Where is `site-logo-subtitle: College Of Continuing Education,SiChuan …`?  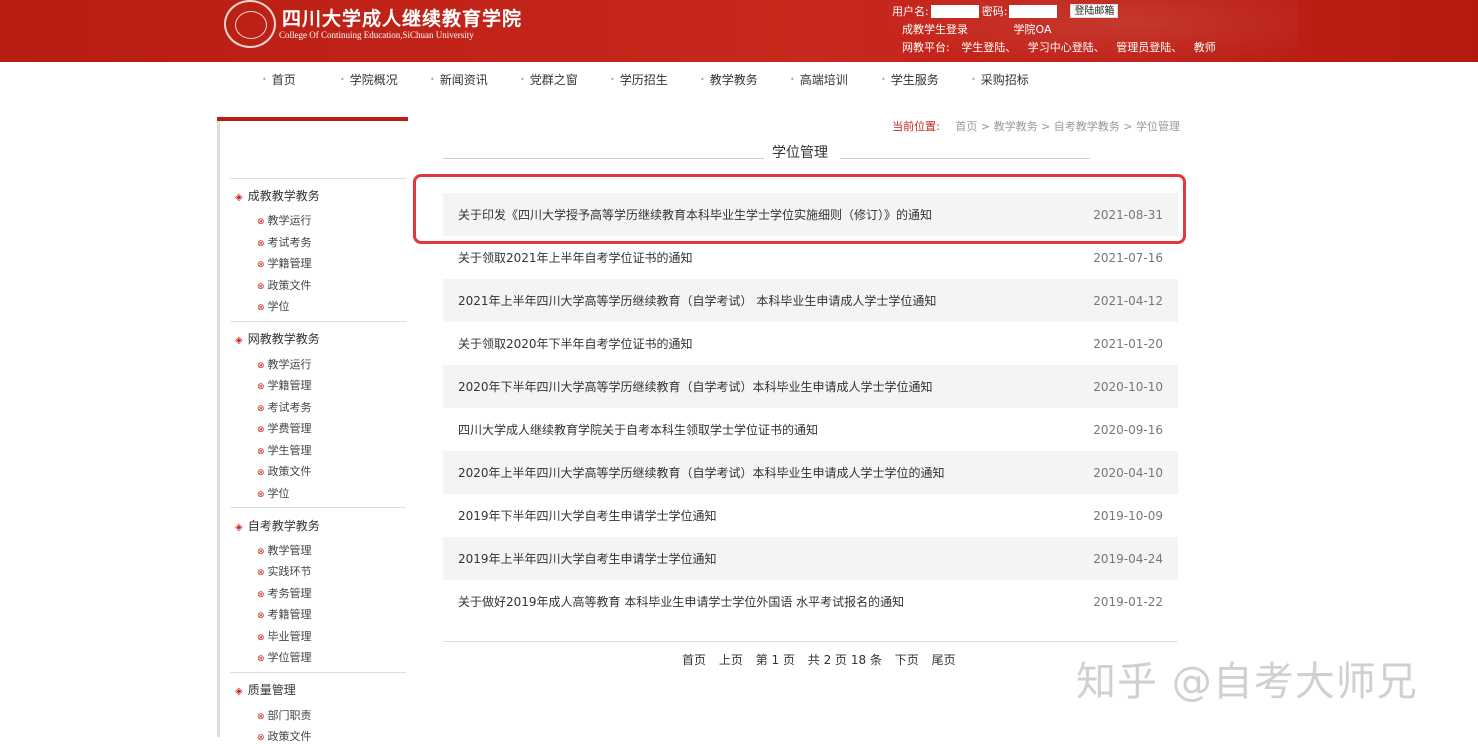
site-logo-subtitle: College Of Continuing Education,SiChuan … is located at coordinates (376, 35).